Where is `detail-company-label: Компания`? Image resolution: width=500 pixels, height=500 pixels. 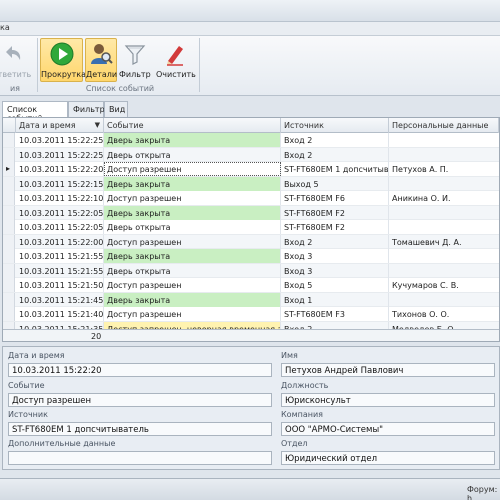 detail-company-label: Компания is located at coordinates (302, 414).